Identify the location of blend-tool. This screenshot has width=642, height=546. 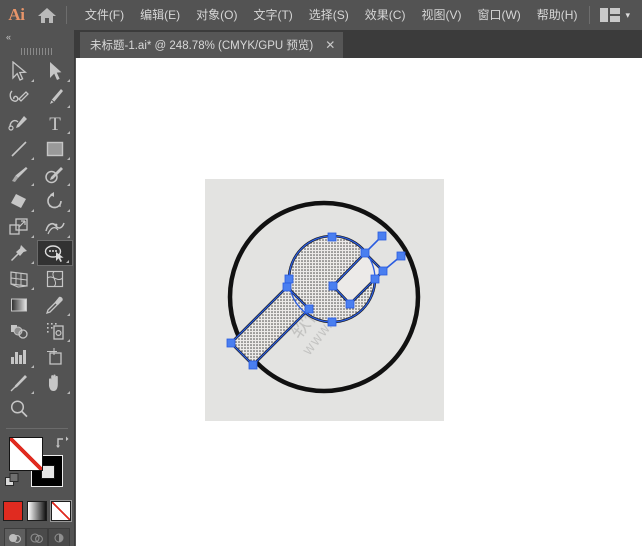
(19, 331).